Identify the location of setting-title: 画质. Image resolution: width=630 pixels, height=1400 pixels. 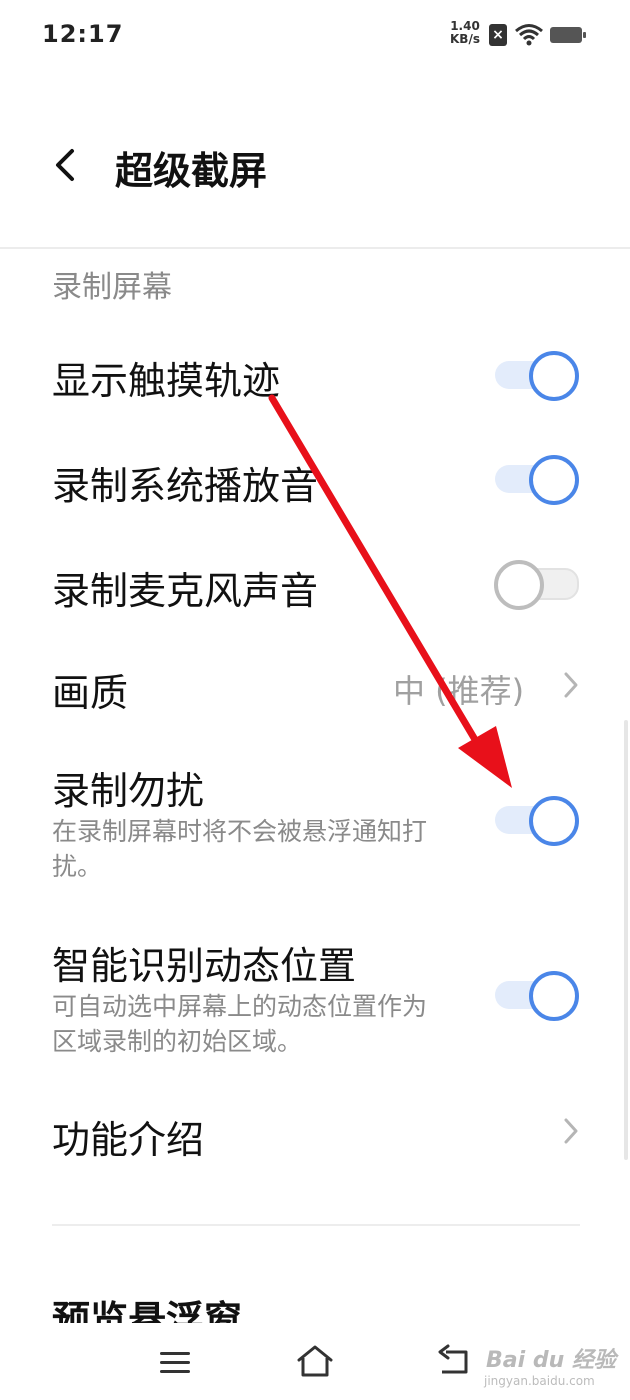
(90, 693).